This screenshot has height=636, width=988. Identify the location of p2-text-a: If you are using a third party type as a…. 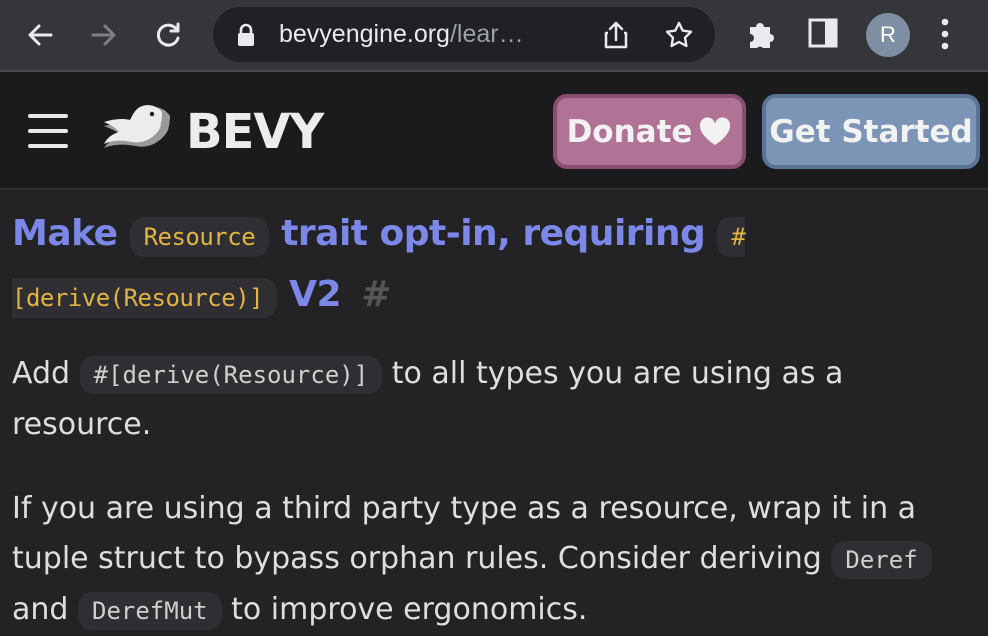
(464, 533).